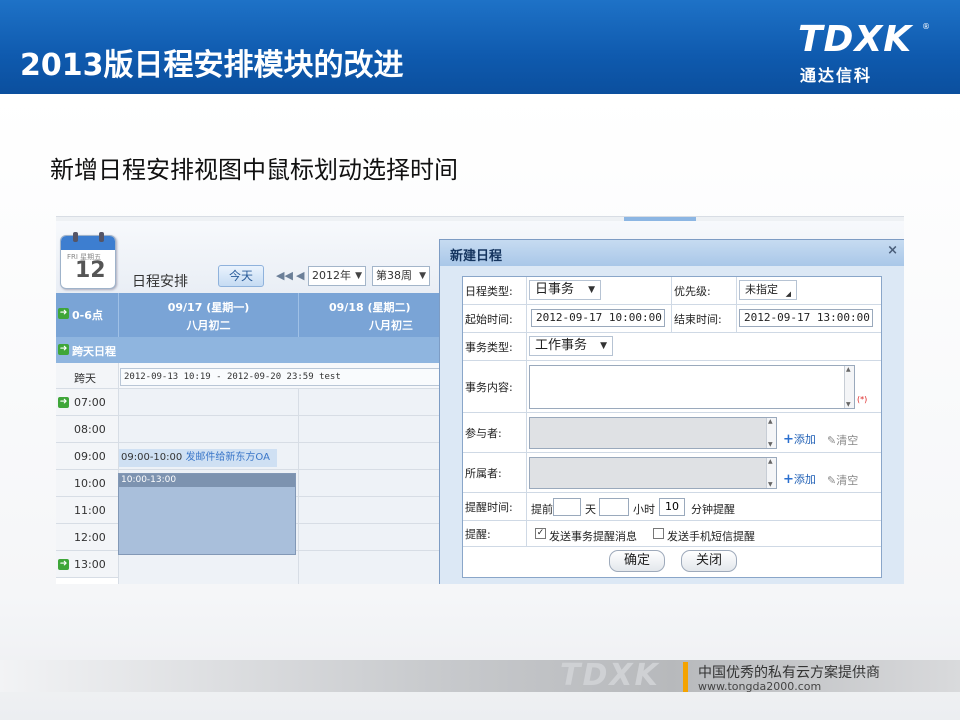  Describe the element at coordinates (208, 307) in the screenshot. I see `day-header-date: 09/17 (星期一)` at that location.